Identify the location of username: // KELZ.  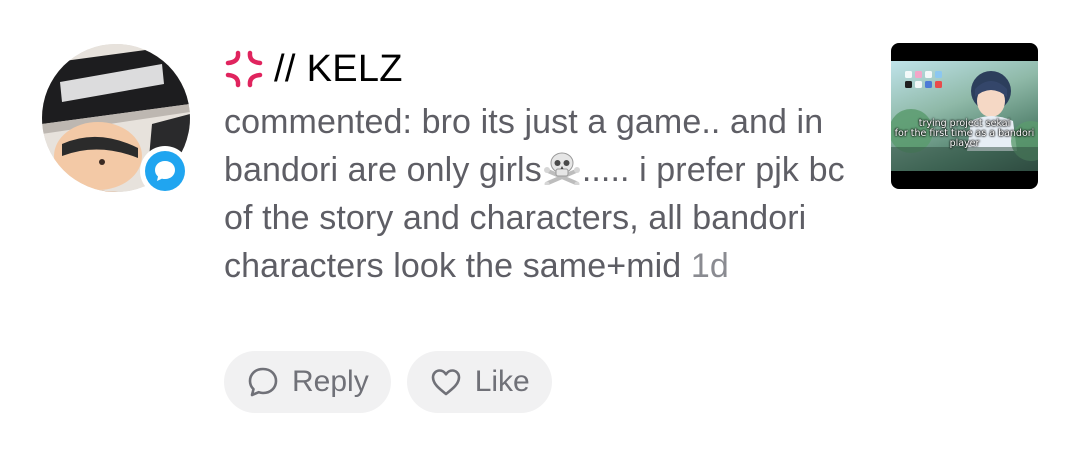
(338, 69).